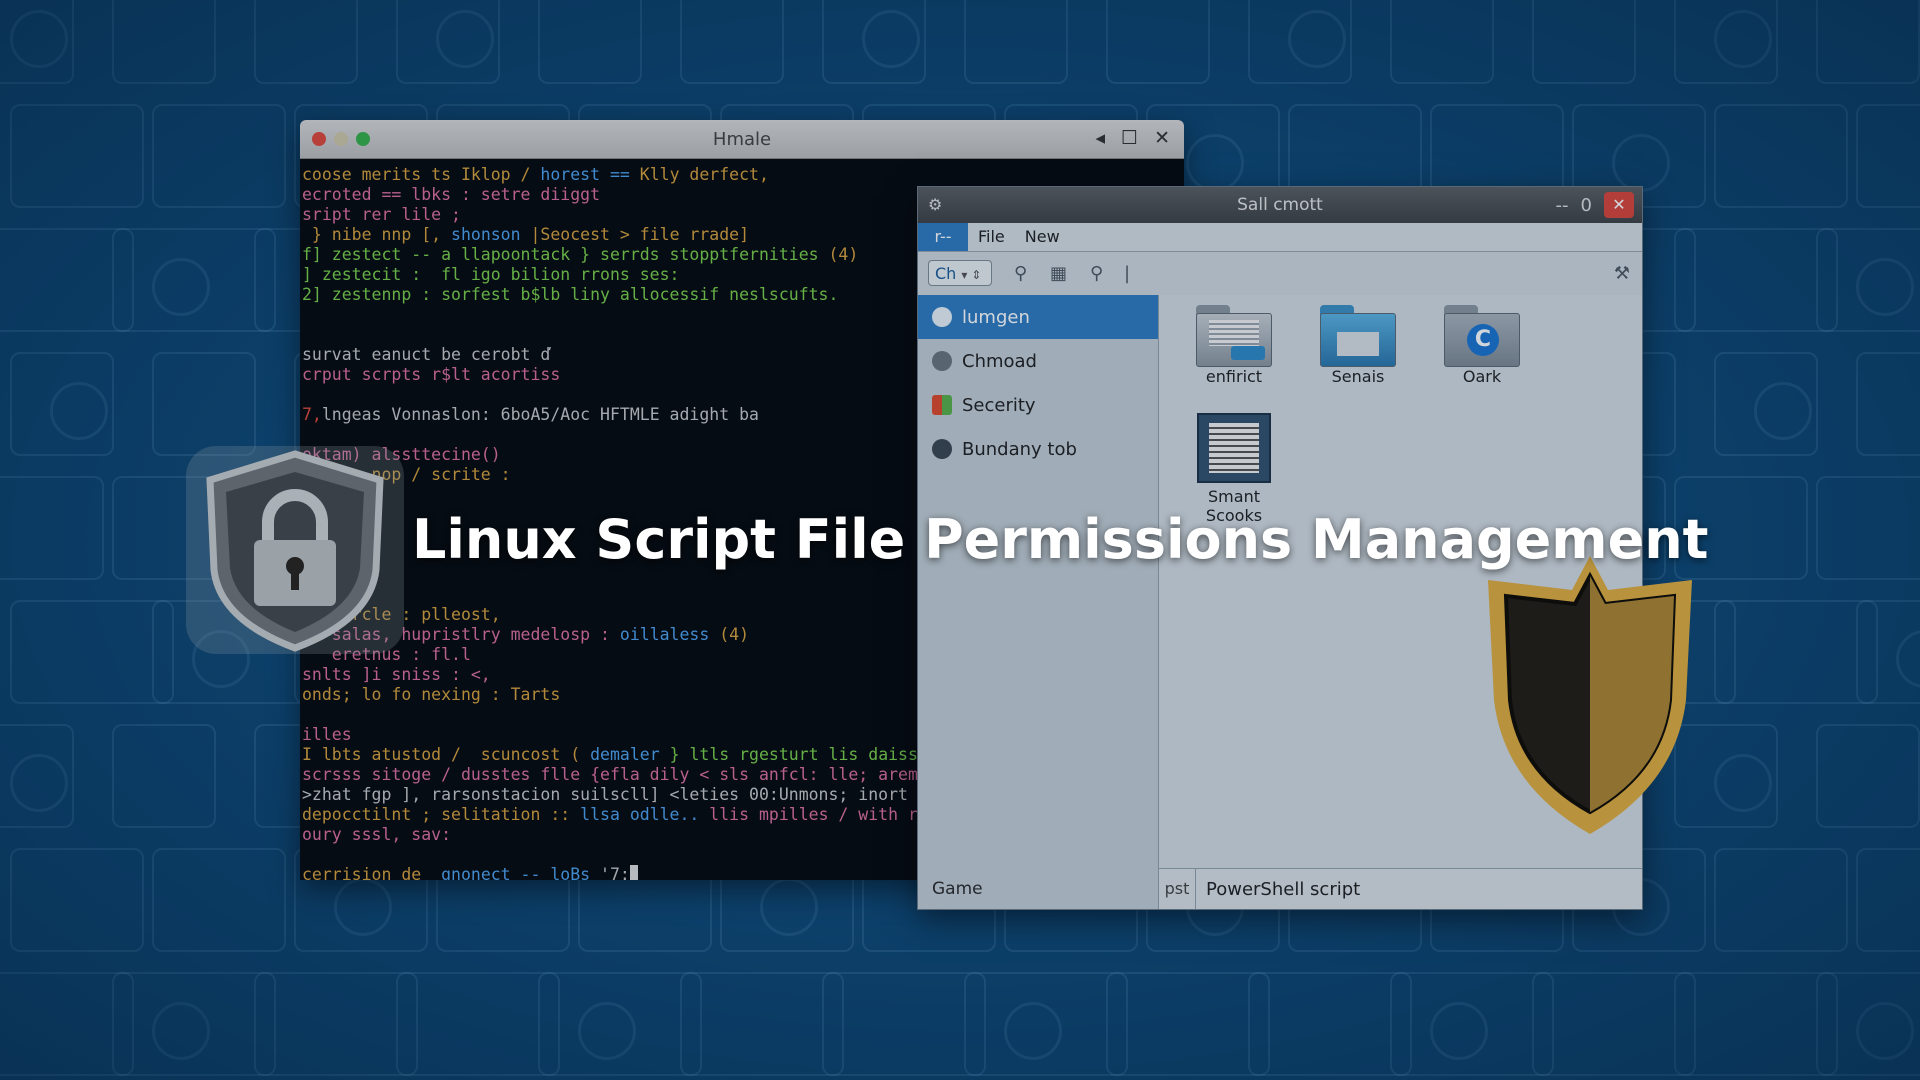 The image size is (1920, 1080). Describe the element at coordinates (1019, 449) in the screenshot. I see `sidebar-item-label: Bundany tob` at that location.